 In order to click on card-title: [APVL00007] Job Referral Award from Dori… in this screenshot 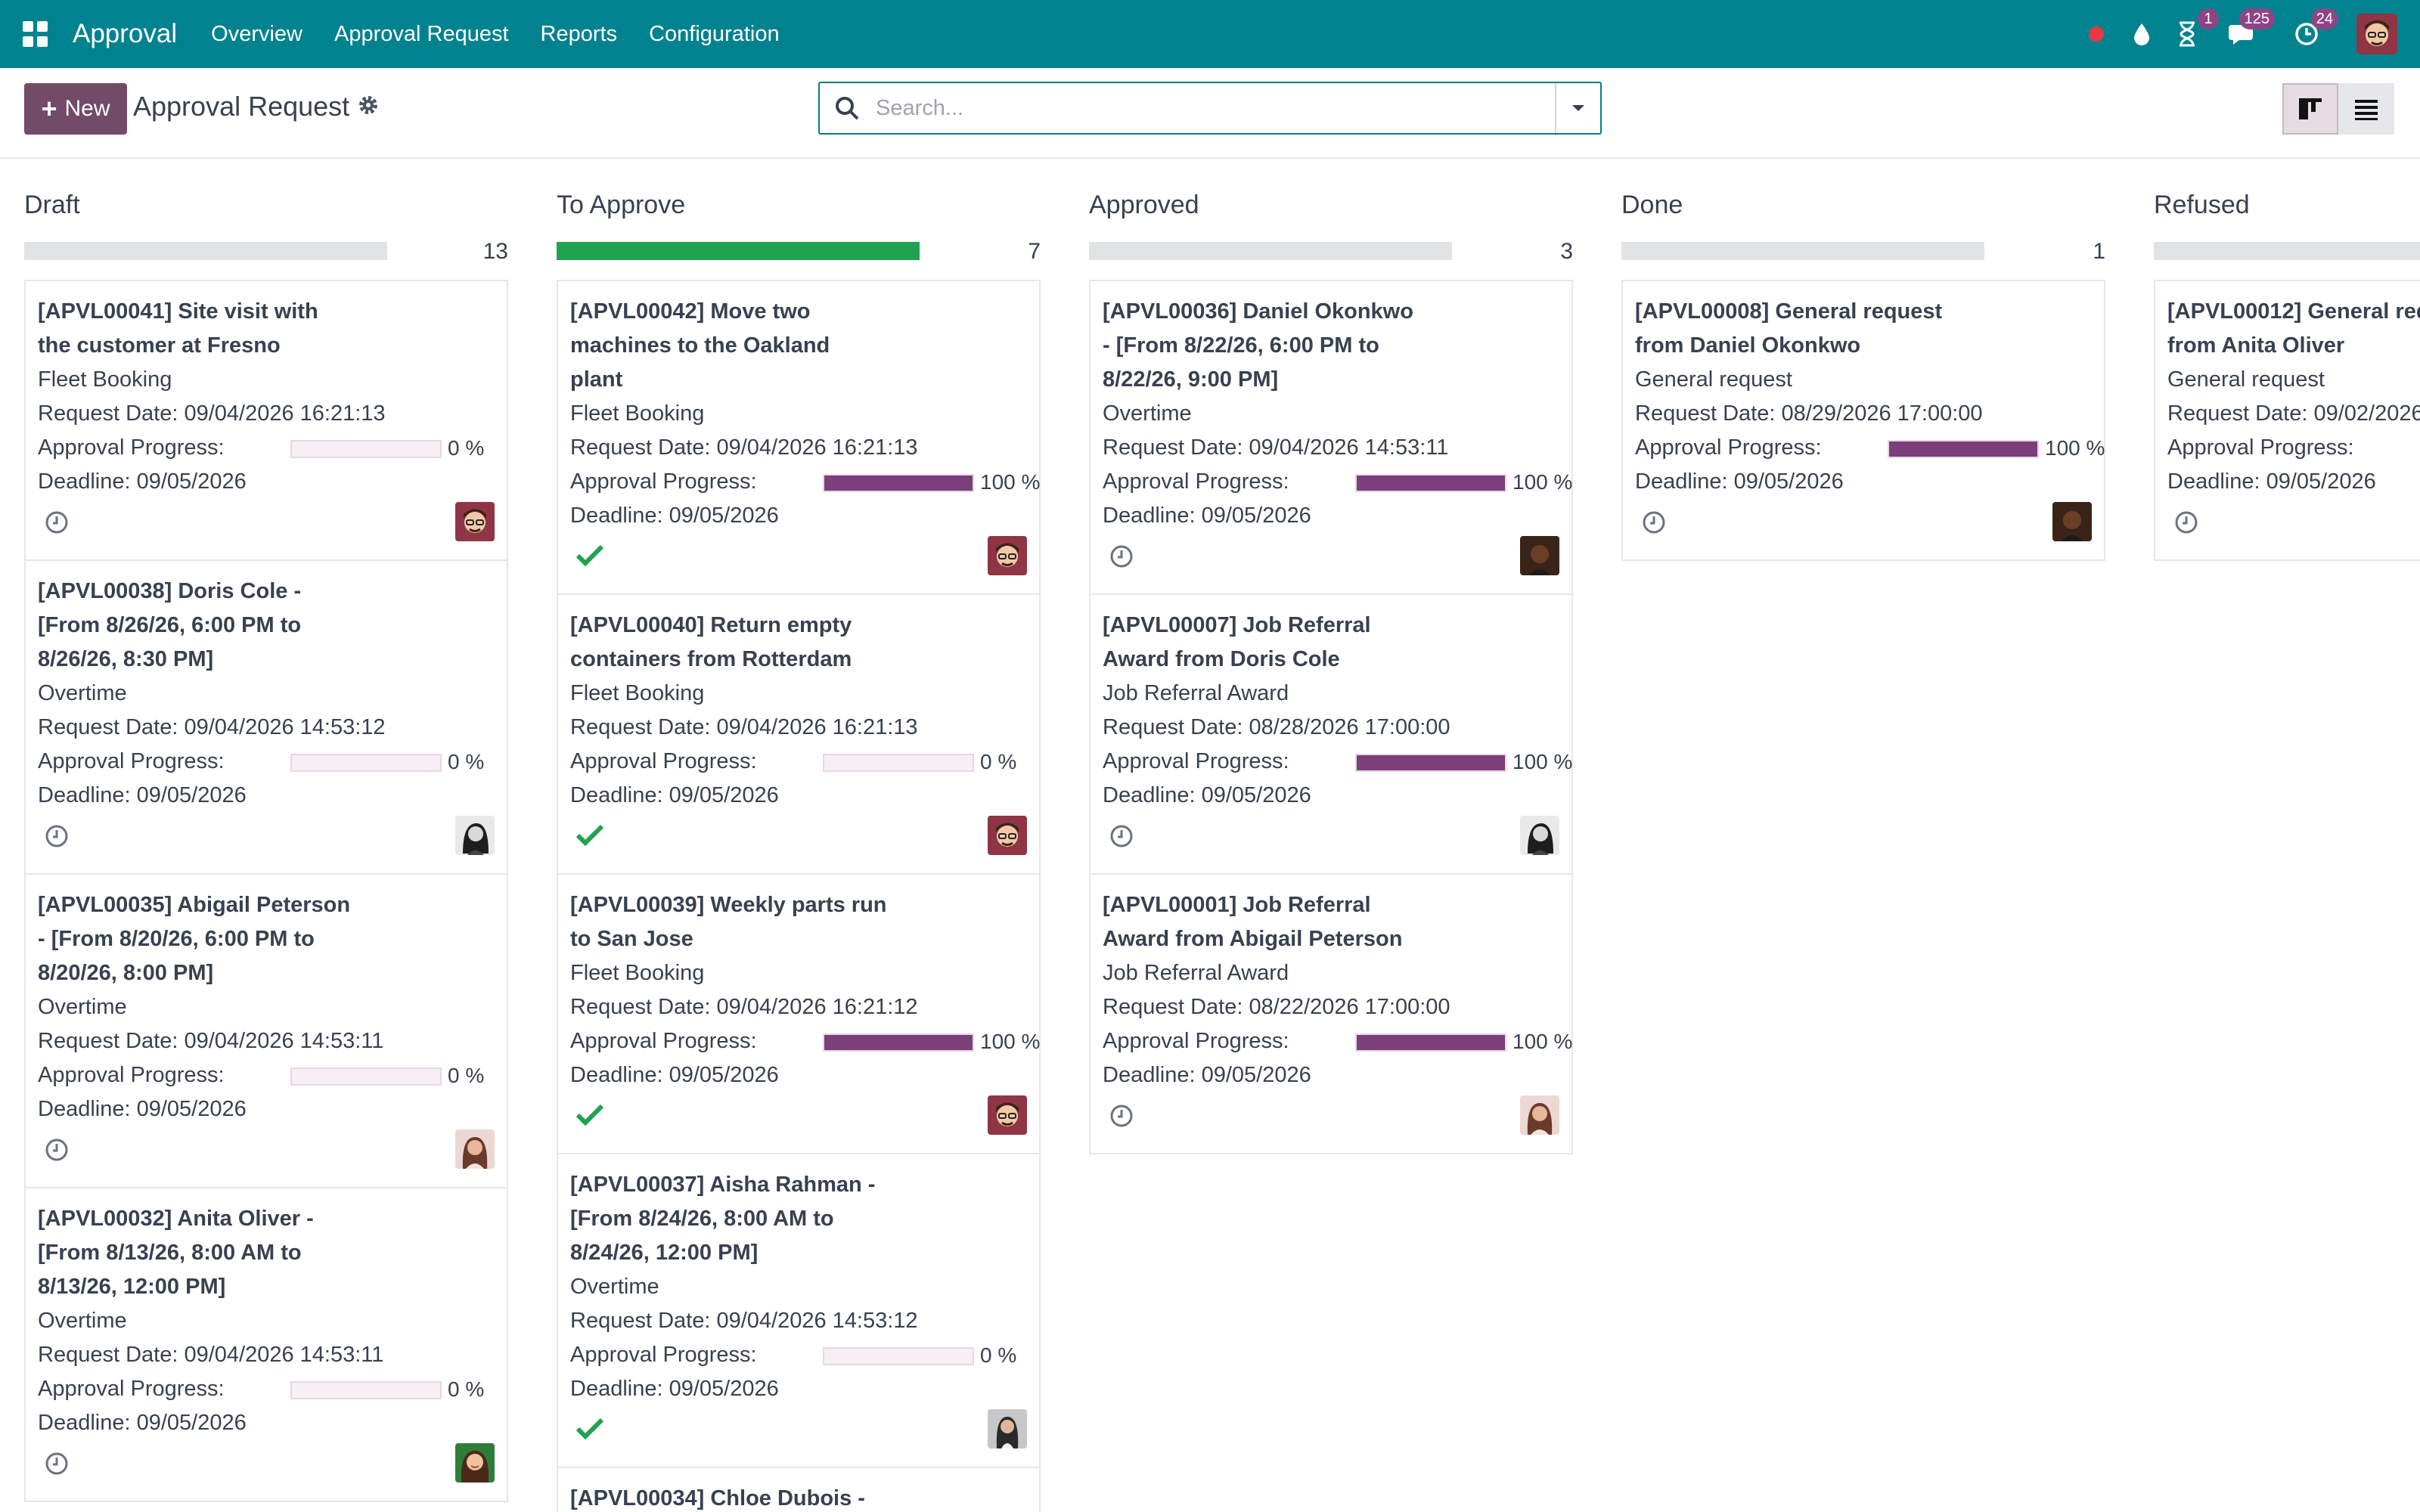, I will do `click(1237, 642)`.